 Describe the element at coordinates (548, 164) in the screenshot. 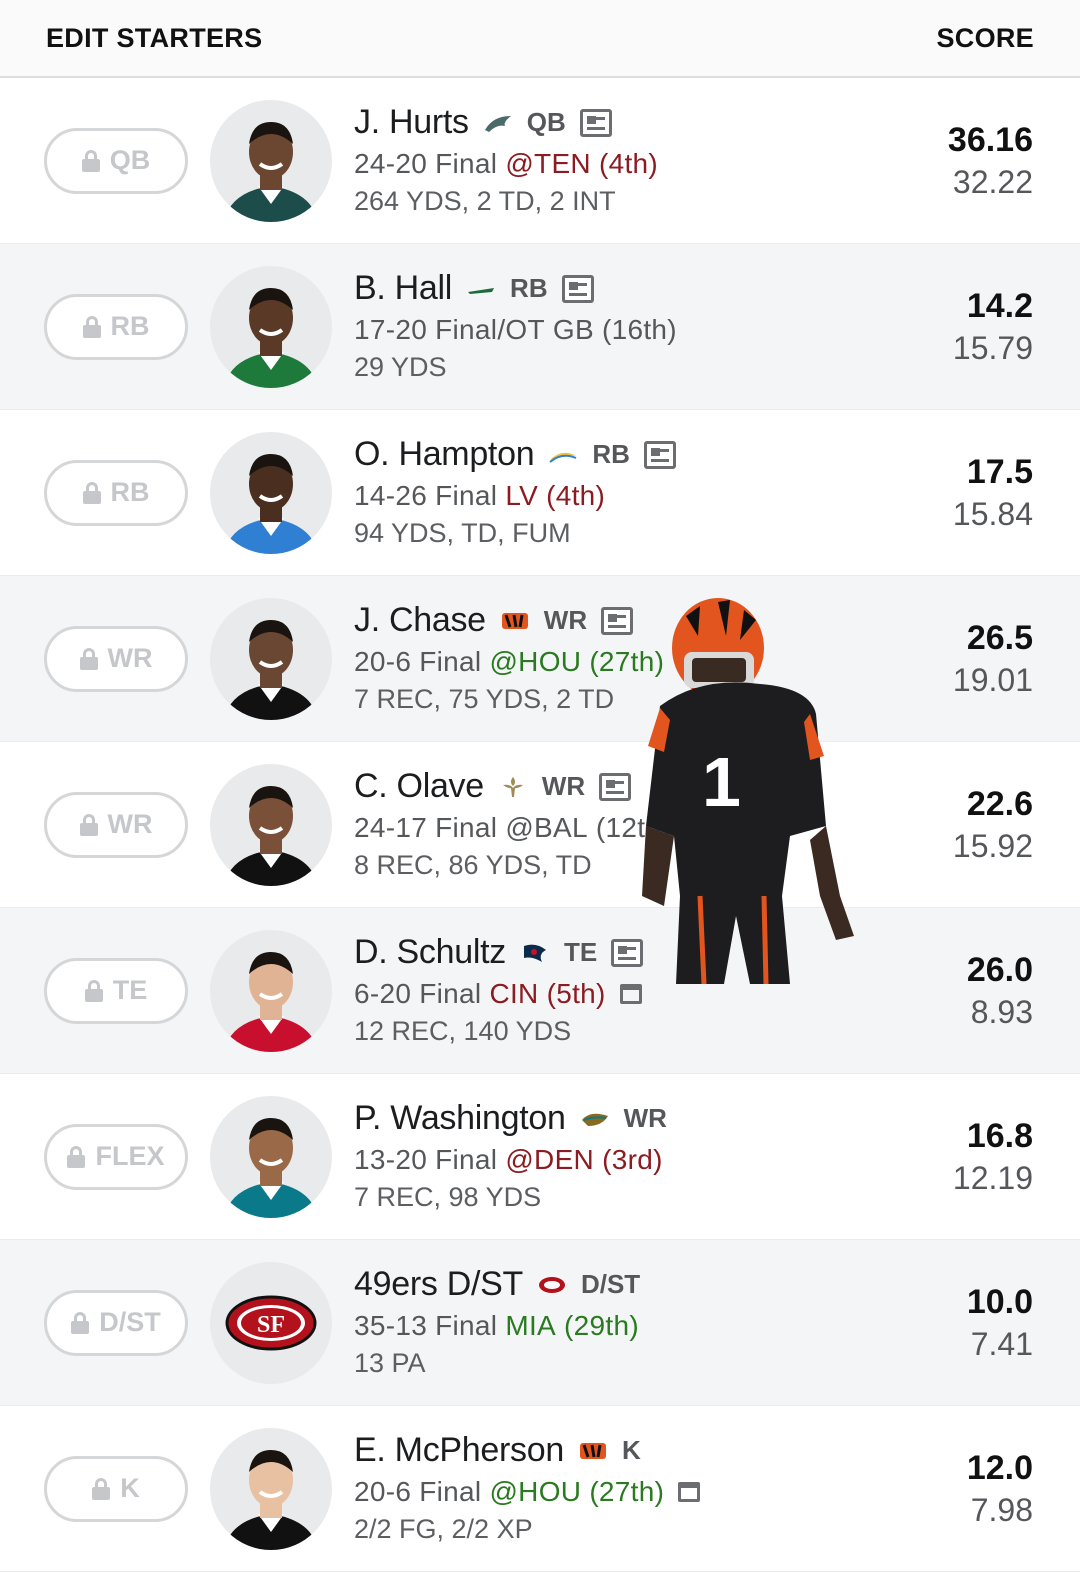

I see `opponent: @TEN` at that location.